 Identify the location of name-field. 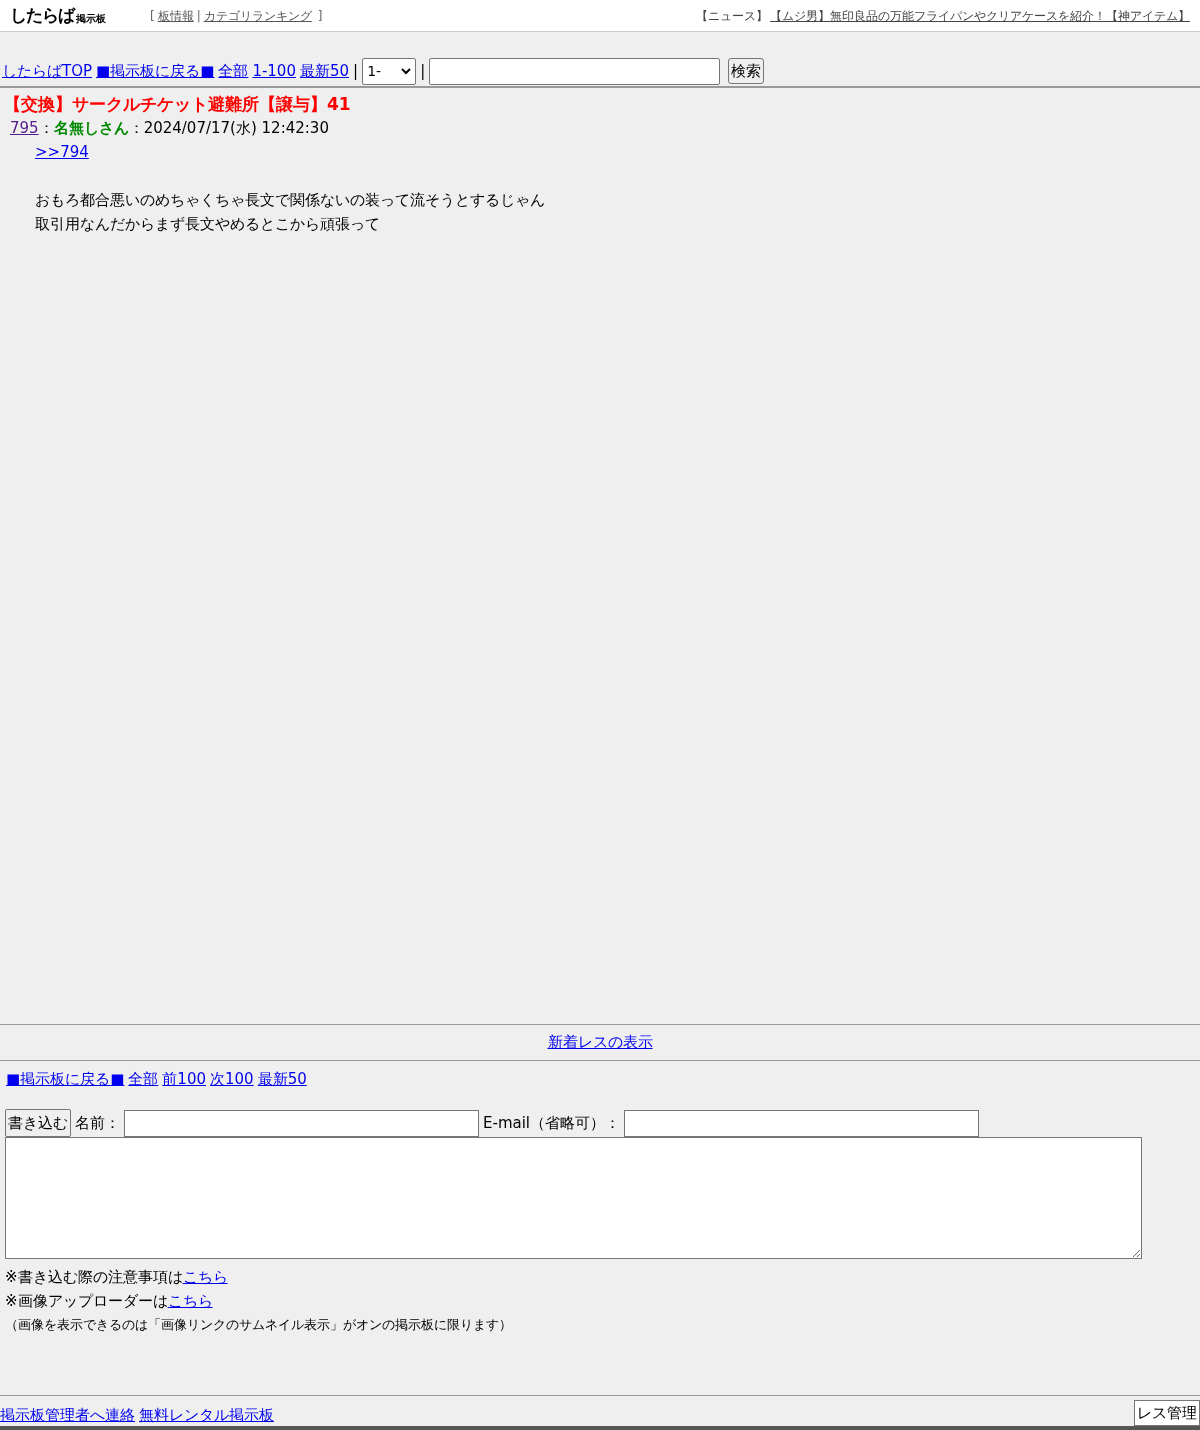
(301, 1123).